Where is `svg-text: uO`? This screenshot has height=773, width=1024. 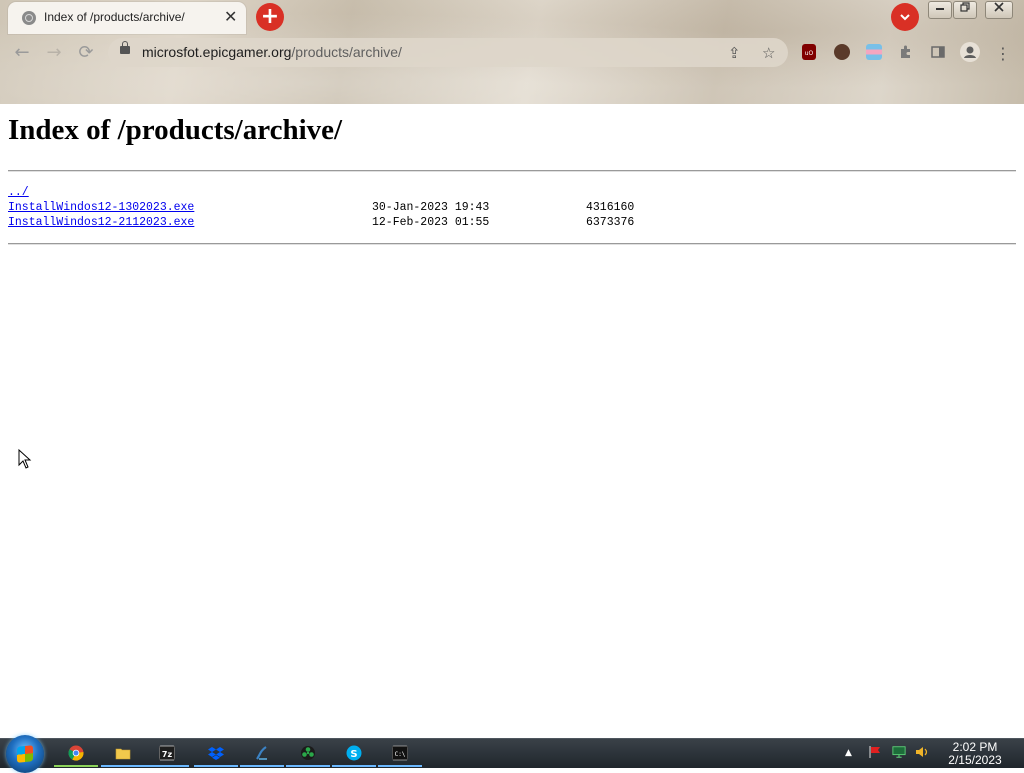 svg-text: uO is located at coordinates (809, 53).